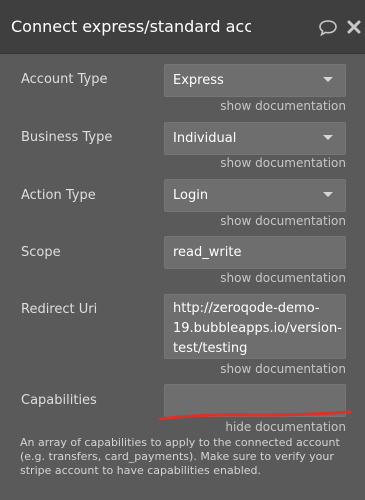  I want to click on business-type-label: Business Type, so click(67, 137).